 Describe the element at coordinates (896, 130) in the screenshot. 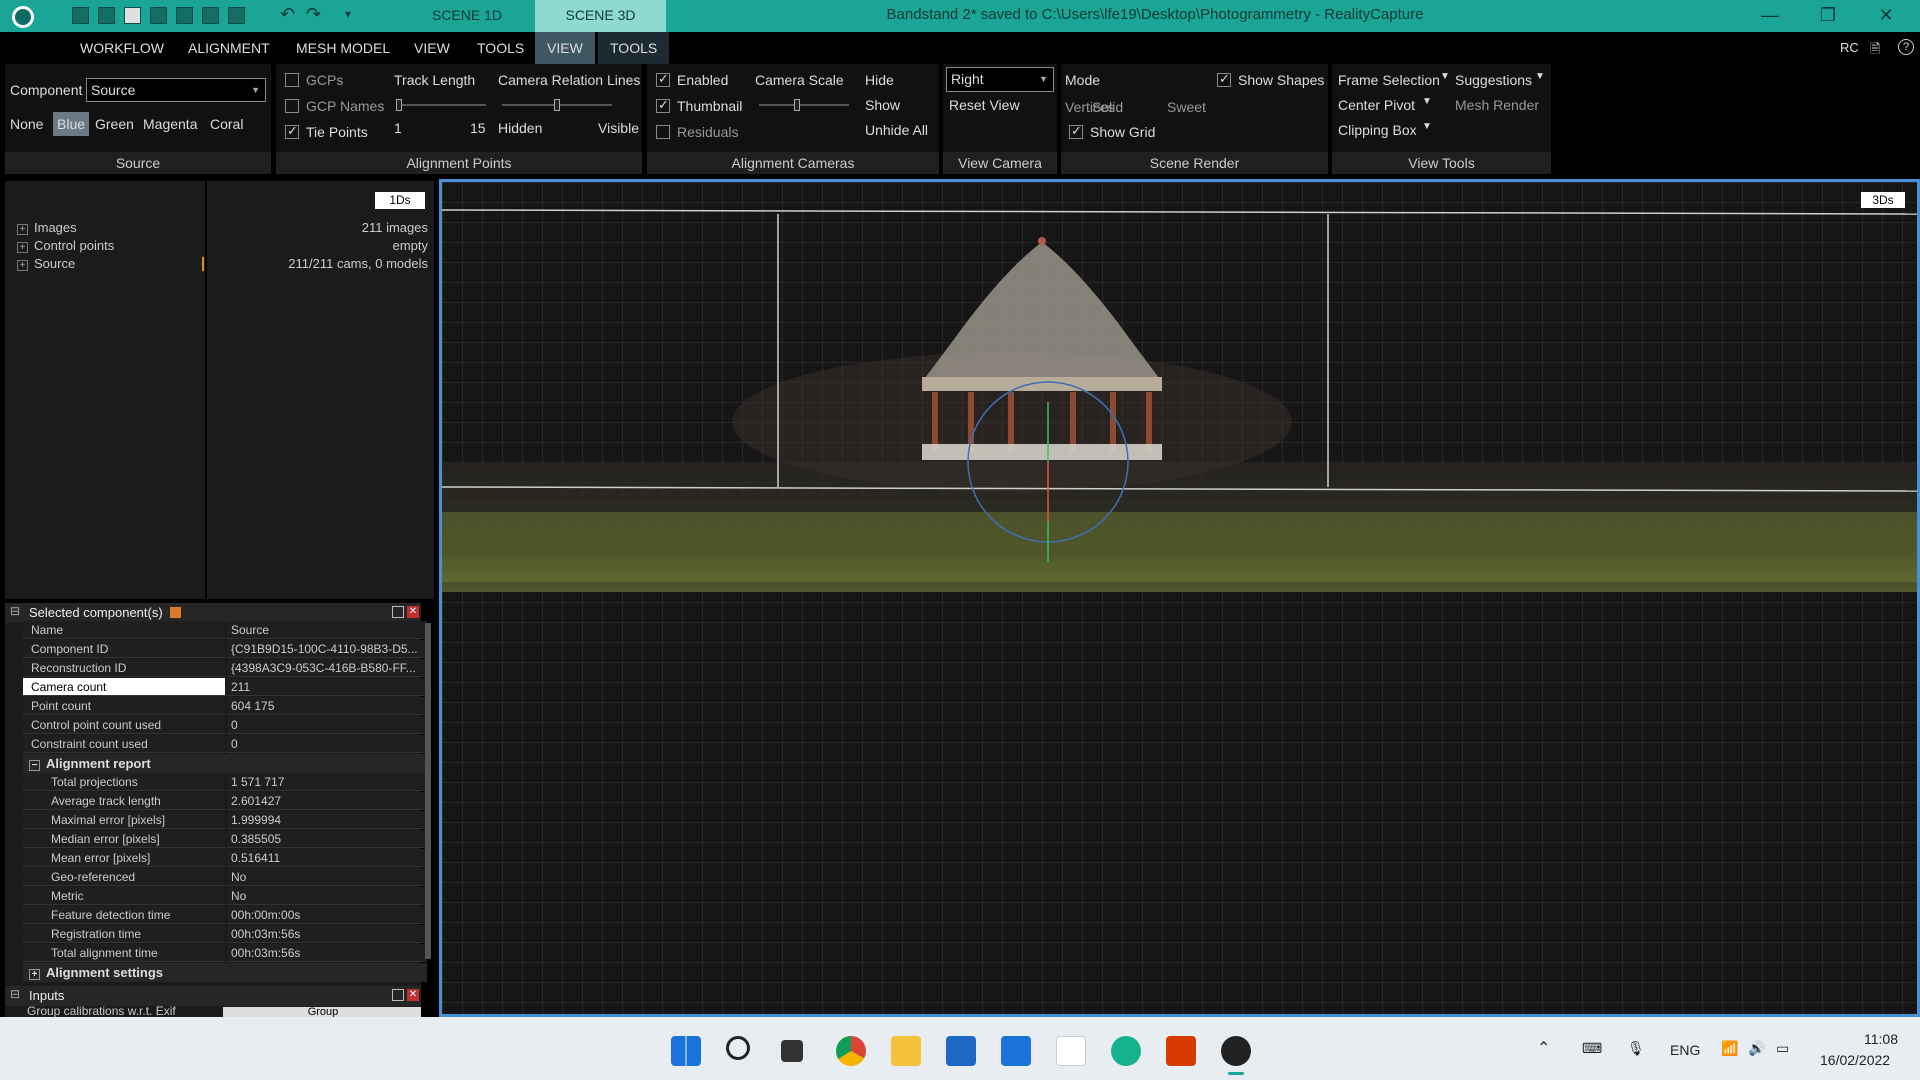

I see `unhide-all-button: Unhide All` at that location.